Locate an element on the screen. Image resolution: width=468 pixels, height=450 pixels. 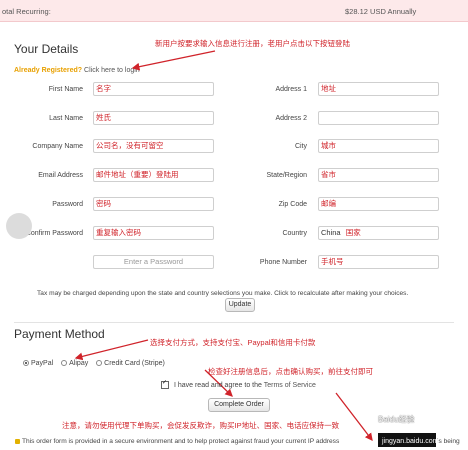
first-name-label: First Name is located at coordinates (65, 89).